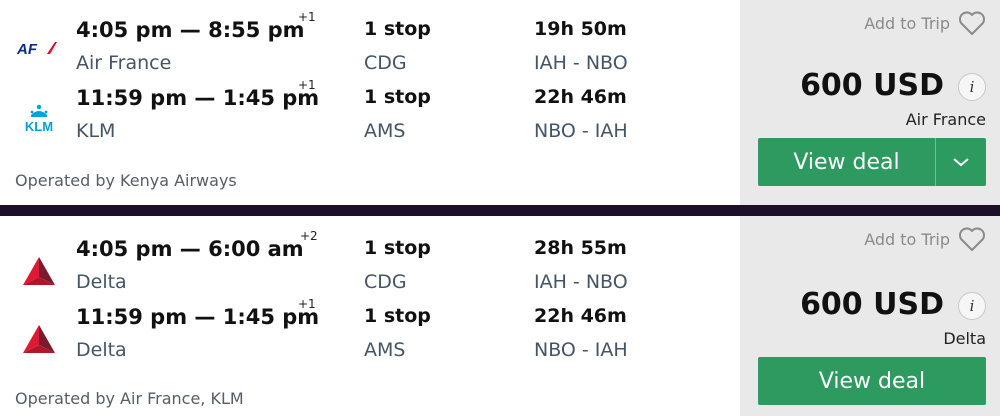  What do you see at coordinates (124, 63) in the screenshot?
I see `airline-name: Air France` at bounding box center [124, 63].